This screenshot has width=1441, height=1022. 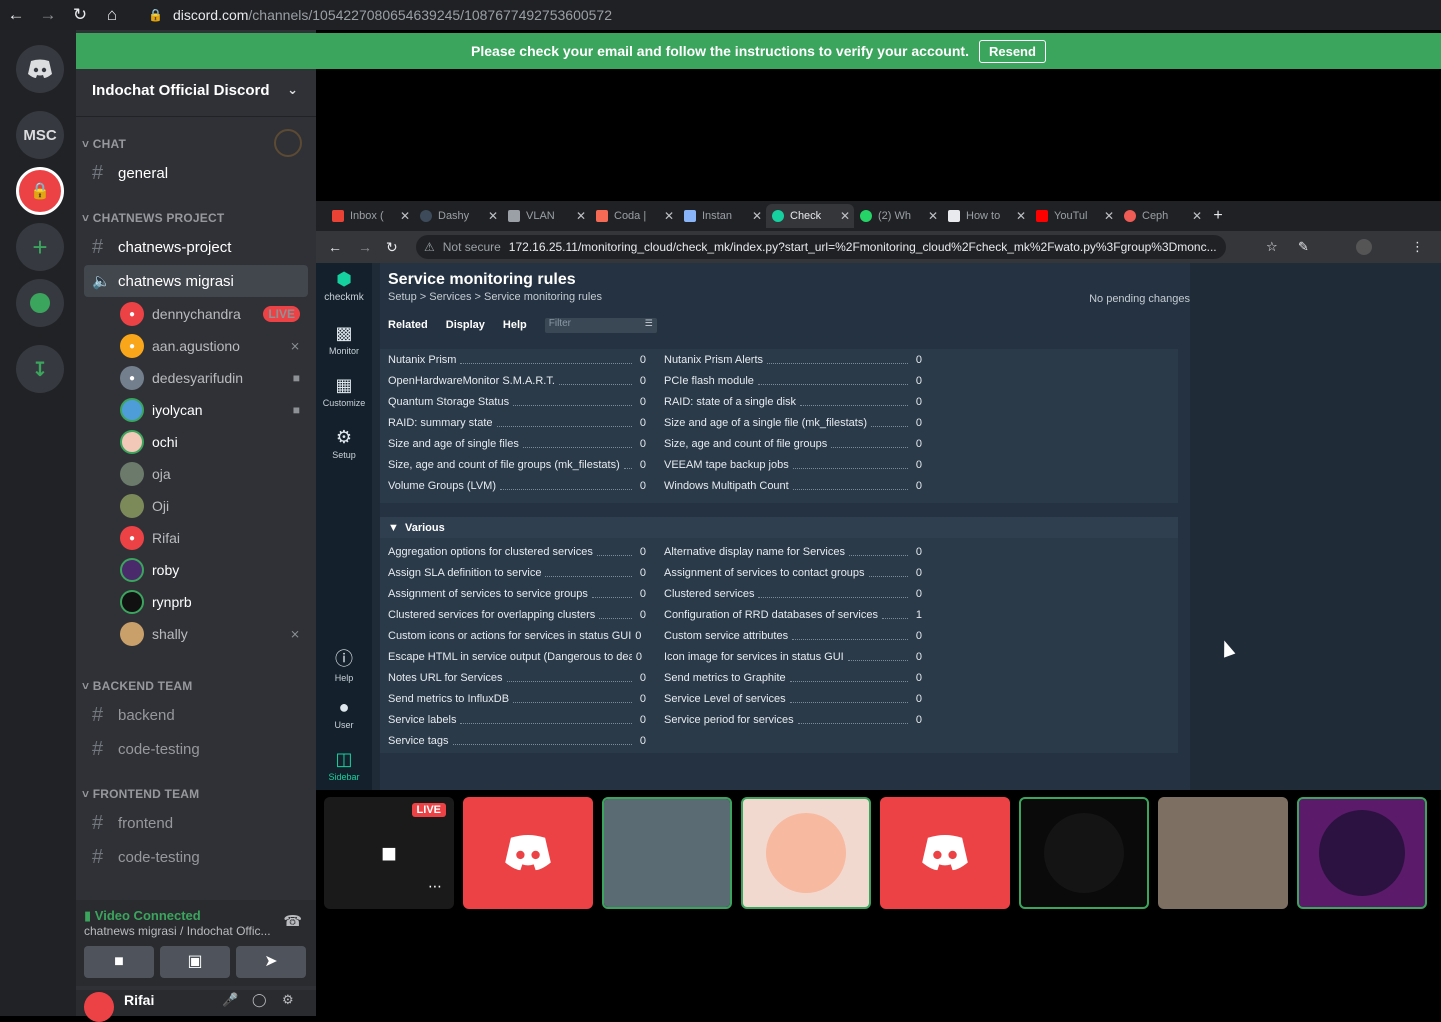 What do you see at coordinates (986, 216) in the screenshot?
I see `inner-tab: How to ✕` at bounding box center [986, 216].